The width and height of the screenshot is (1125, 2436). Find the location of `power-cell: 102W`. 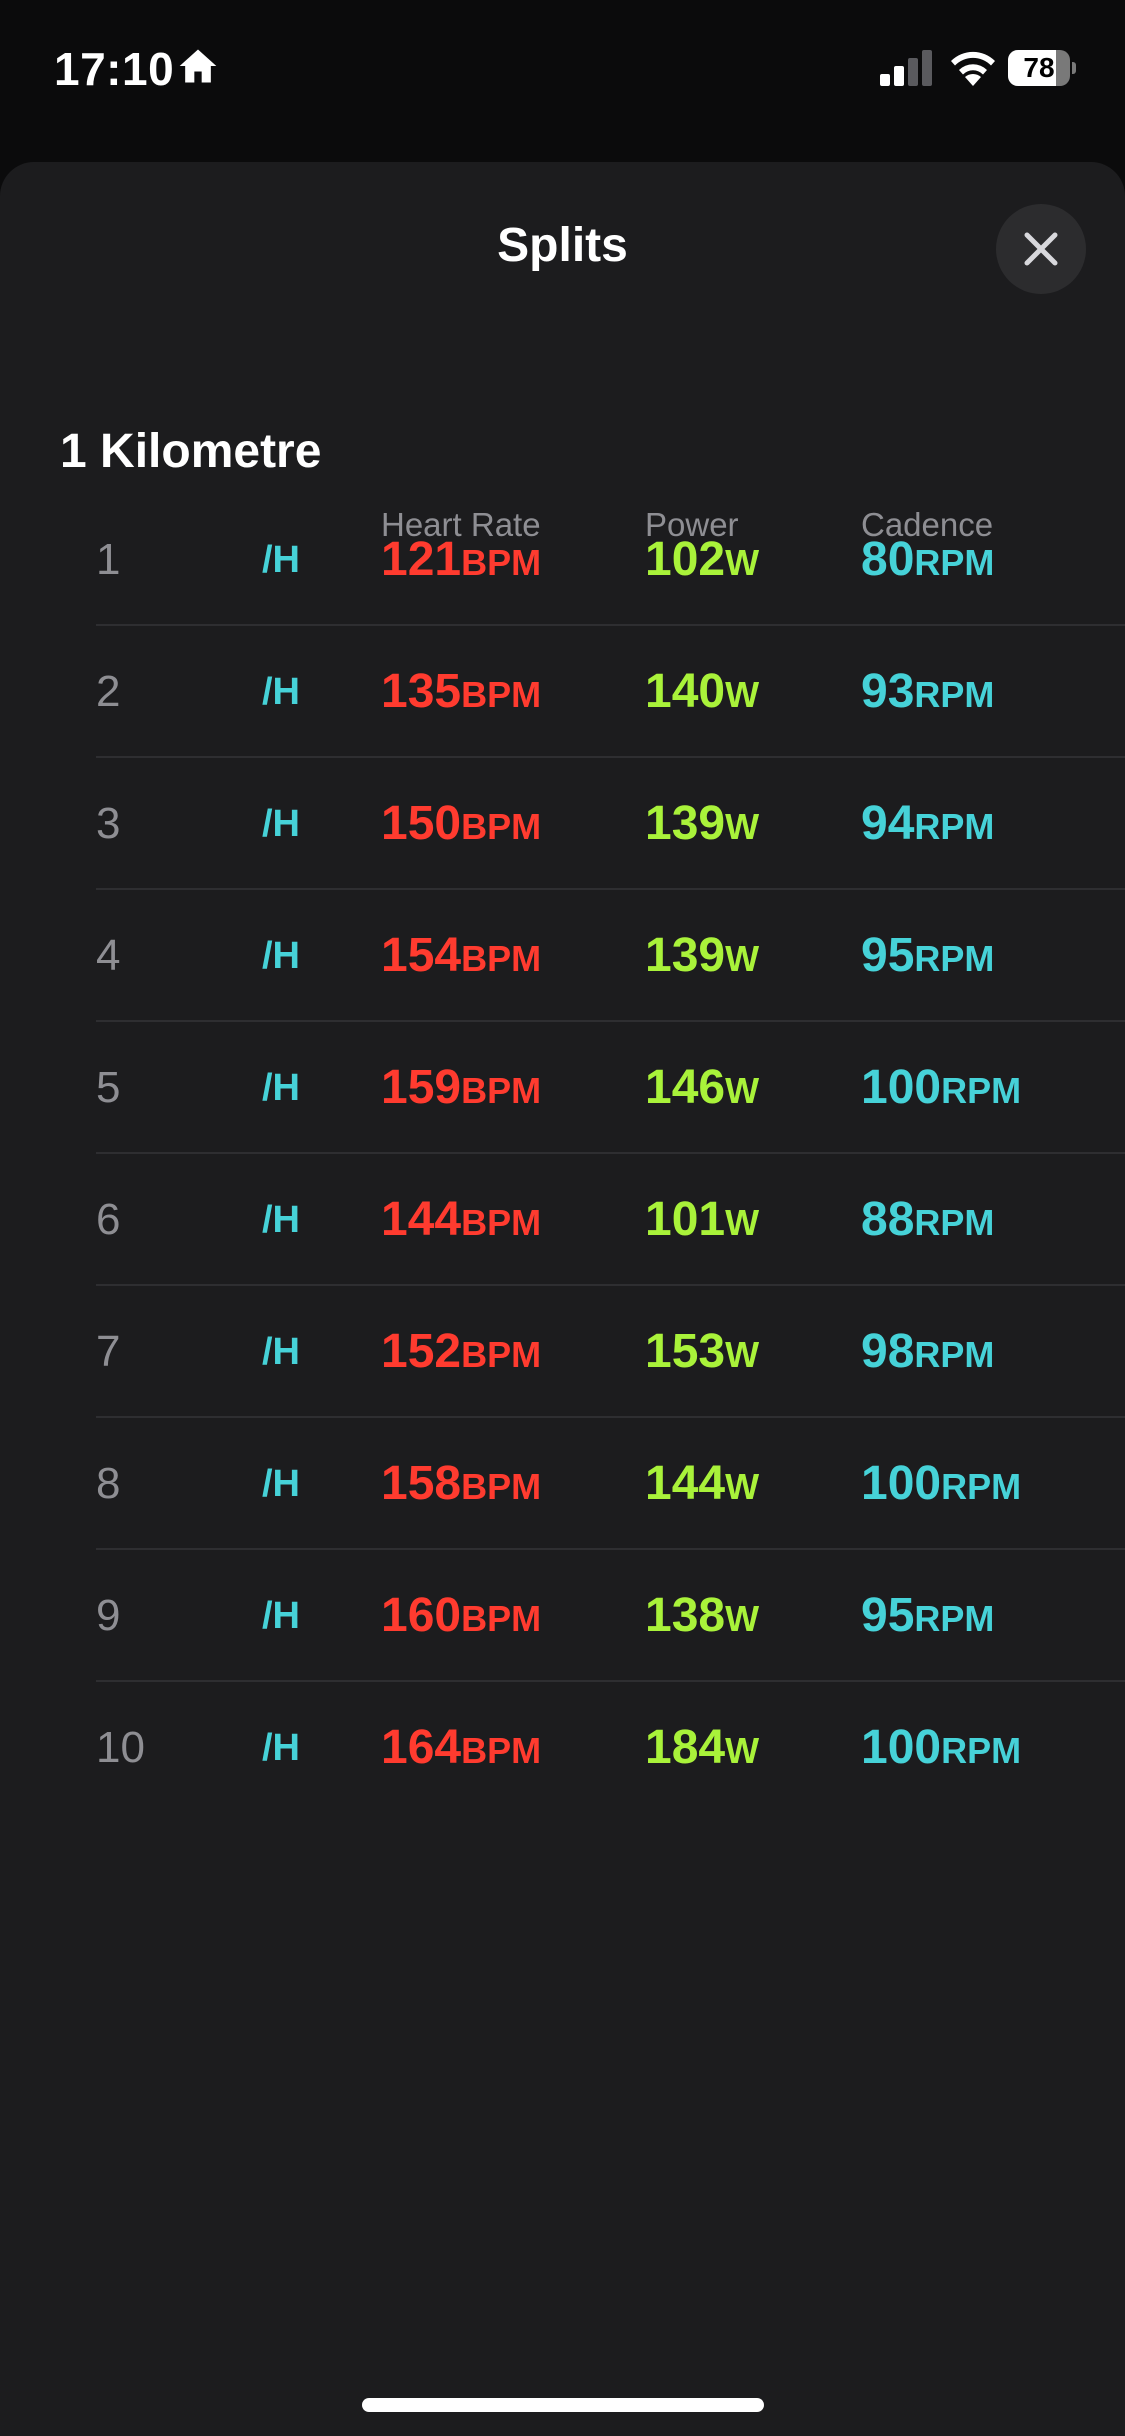

power-cell: 102W is located at coordinates (702, 560).